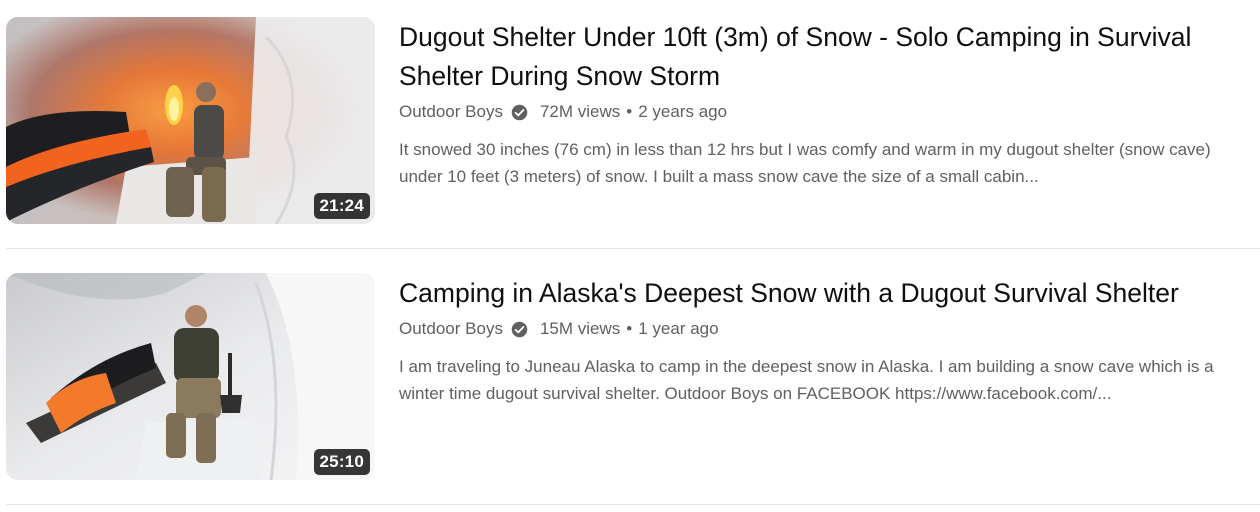 This screenshot has height=512, width=1260. Describe the element at coordinates (341, 206) in the screenshot. I see `video-duration-badge: 21:24` at that location.